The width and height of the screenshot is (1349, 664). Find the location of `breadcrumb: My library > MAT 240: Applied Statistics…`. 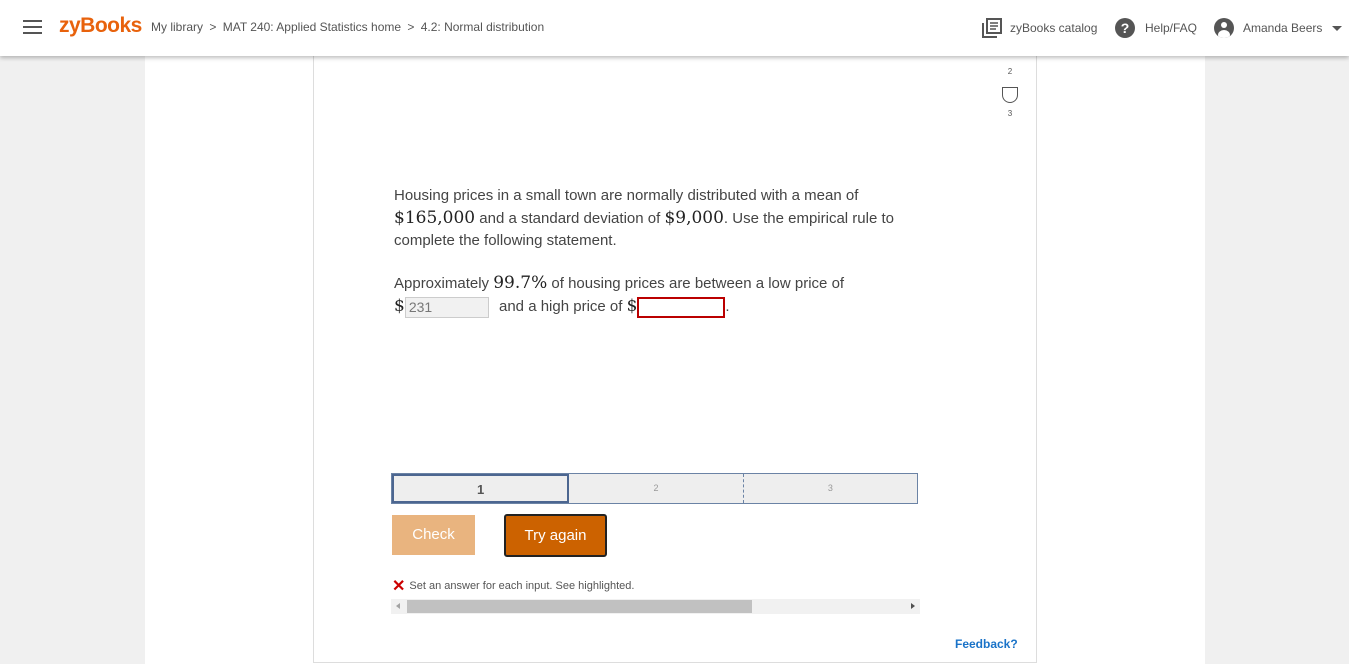

breadcrumb: My library > MAT 240: Applied Statistics… is located at coordinates (347, 27).